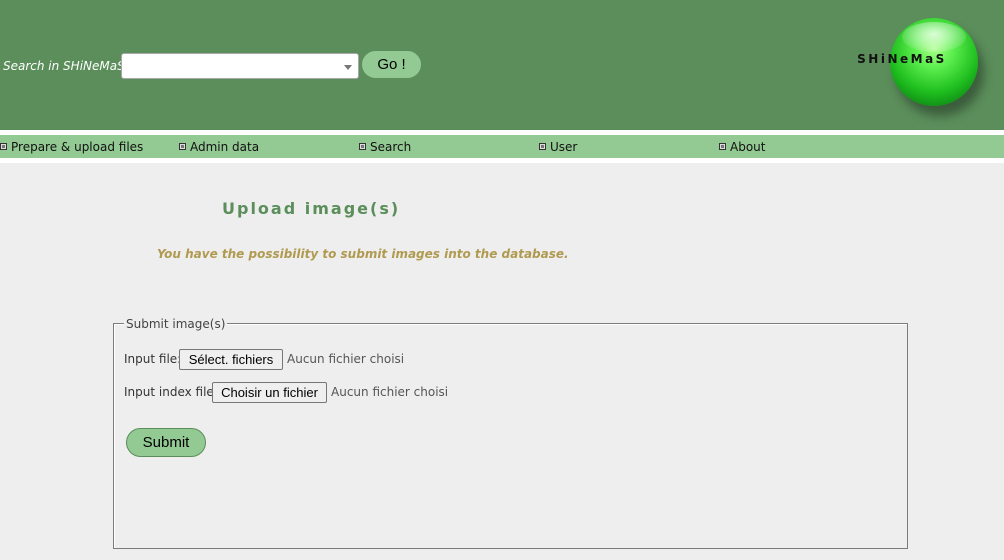  What do you see at coordinates (77, 147) in the screenshot?
I see `nav-item-label: Prepare & upload files` at bounding box center [77, 147].